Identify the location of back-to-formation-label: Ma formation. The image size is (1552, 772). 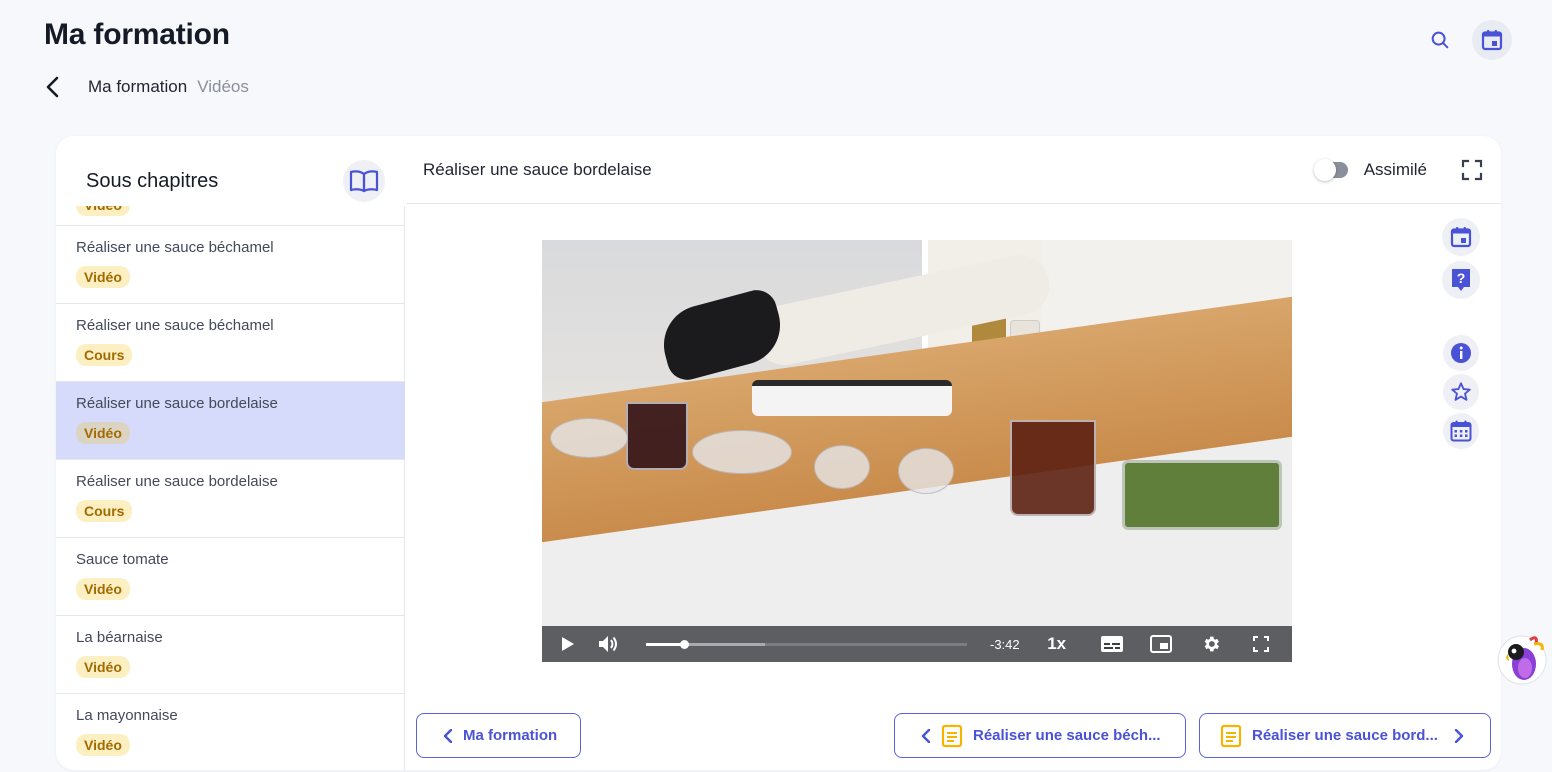
(510, 735).